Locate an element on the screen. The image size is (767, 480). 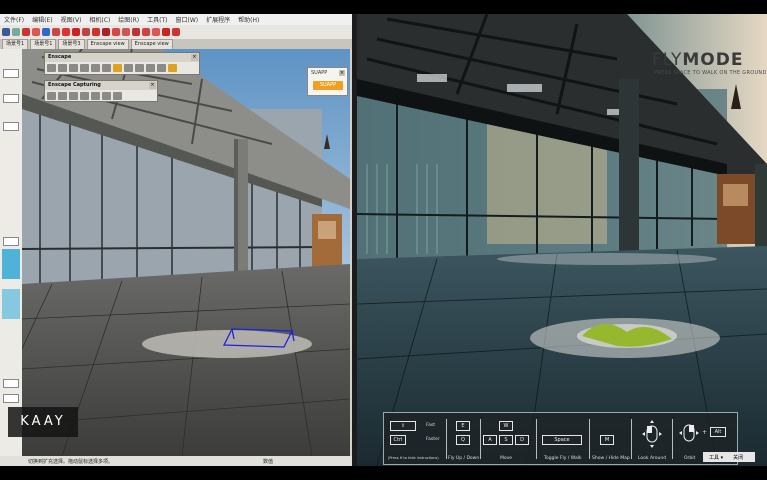
menu-extensions: 扩展程序 is located at coordinates (218, 19).